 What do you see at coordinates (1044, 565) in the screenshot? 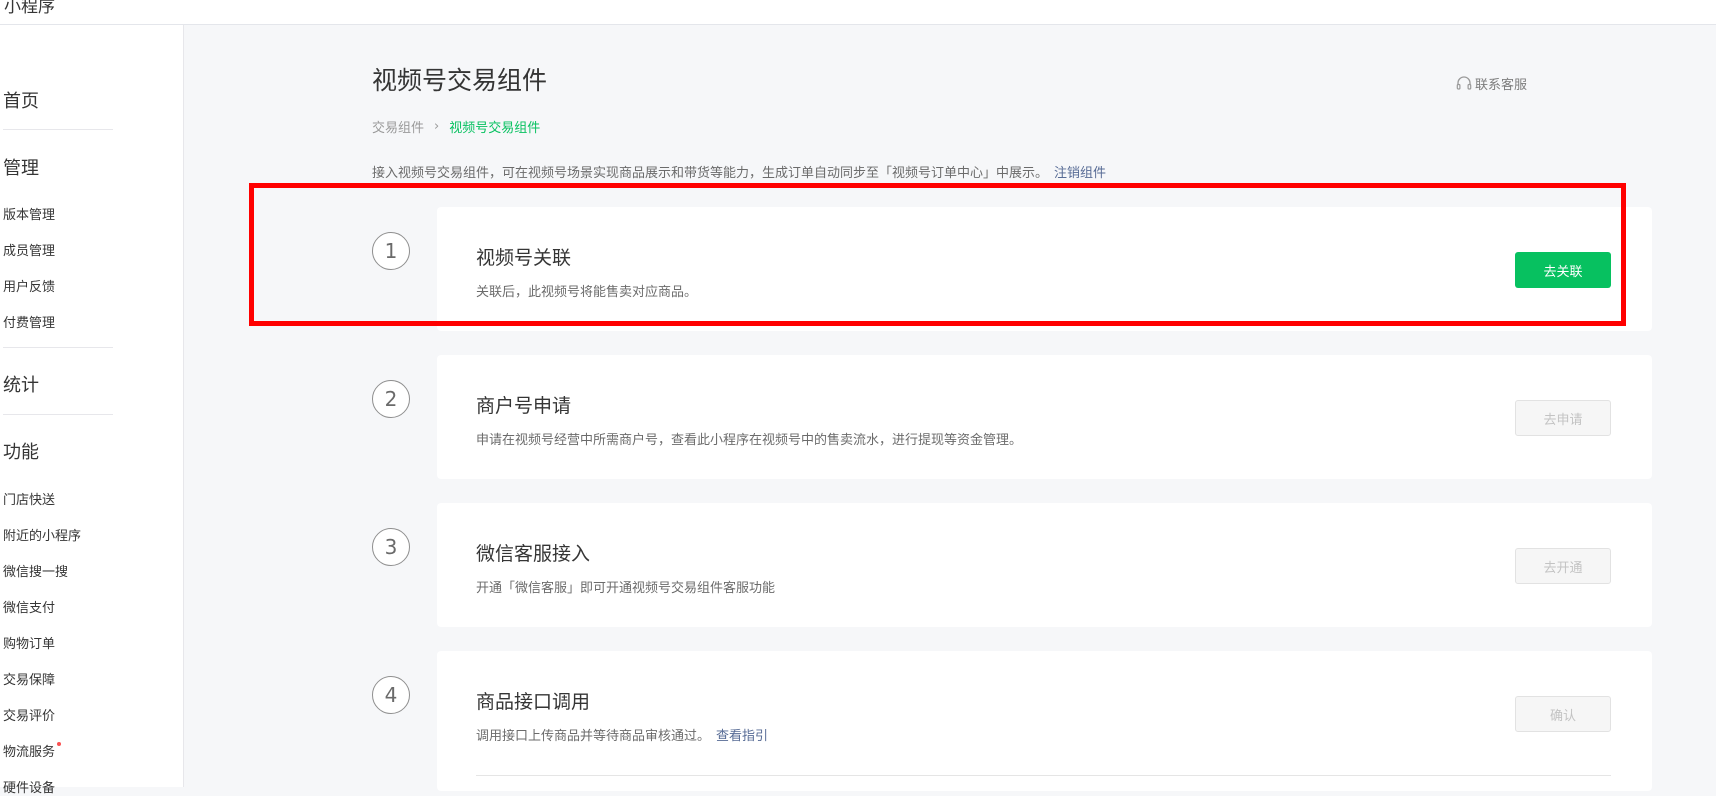
I see `step-card-customer-service: 微信客服接入 开通「微信客服」即可开通视频号交易组件客服功能 去开通` at bounding box center [1044, 565].